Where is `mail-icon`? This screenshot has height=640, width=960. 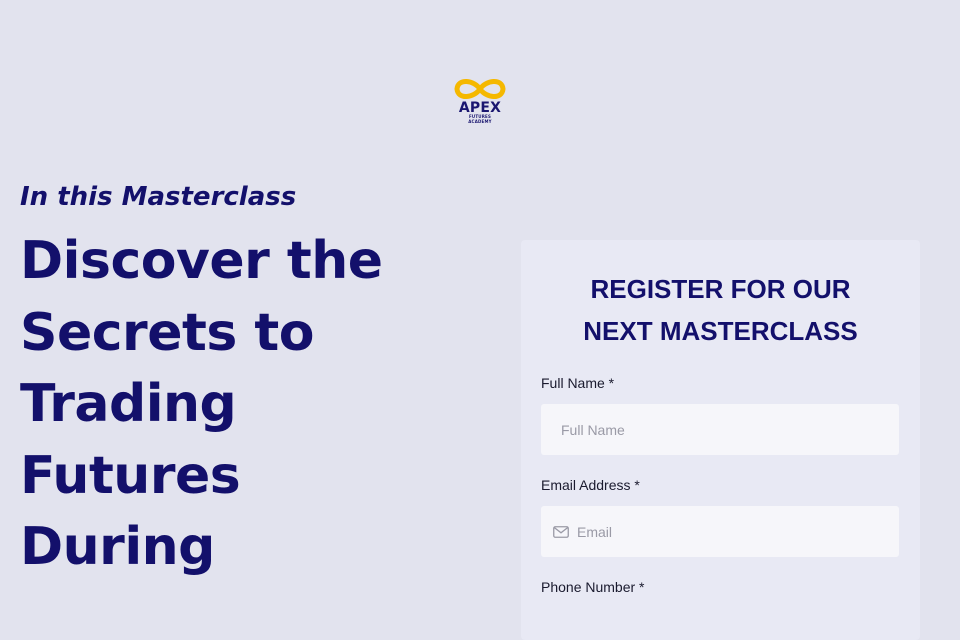 mail-icon is located at coordinates (561, 532).